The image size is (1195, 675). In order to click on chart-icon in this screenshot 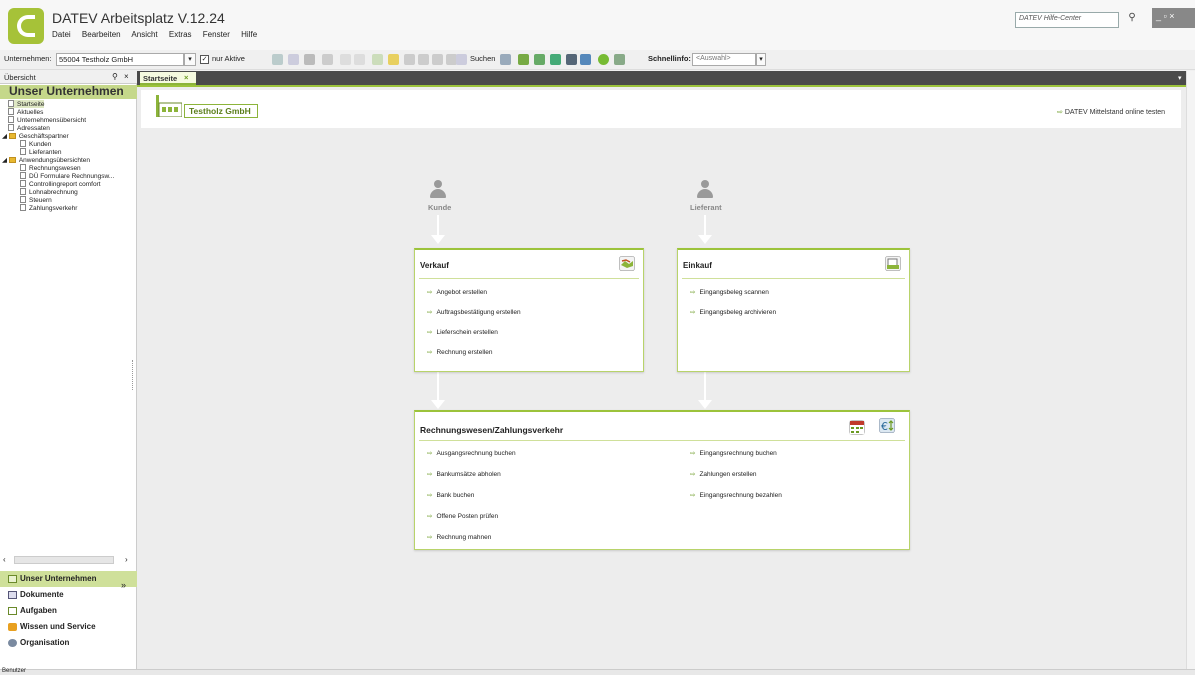, I will do `click(539, 59)`.